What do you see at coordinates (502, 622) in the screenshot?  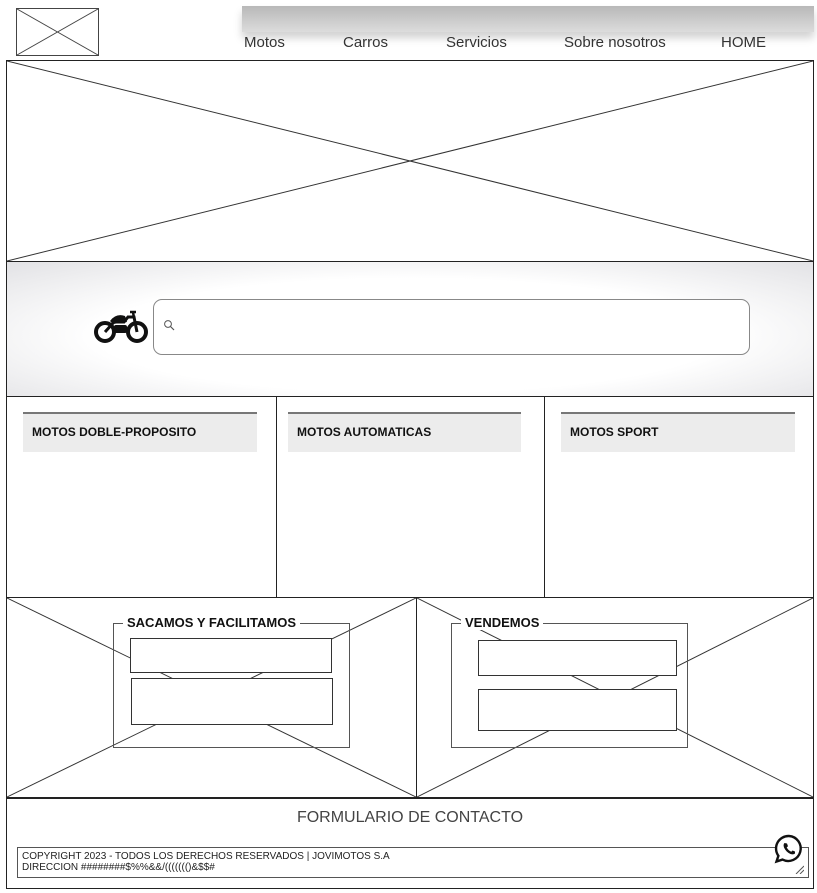 I see `promo-legend-vendemos: VENDEMOS` at bounding box center [502, 622].